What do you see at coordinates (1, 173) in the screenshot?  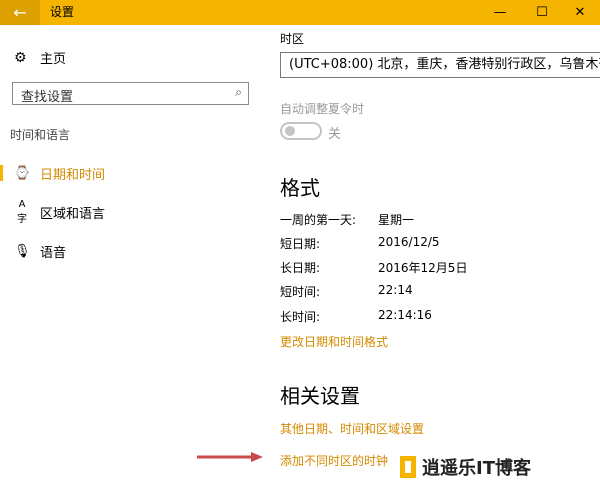 I see `active-indicator` at bounding box center [1, 173].